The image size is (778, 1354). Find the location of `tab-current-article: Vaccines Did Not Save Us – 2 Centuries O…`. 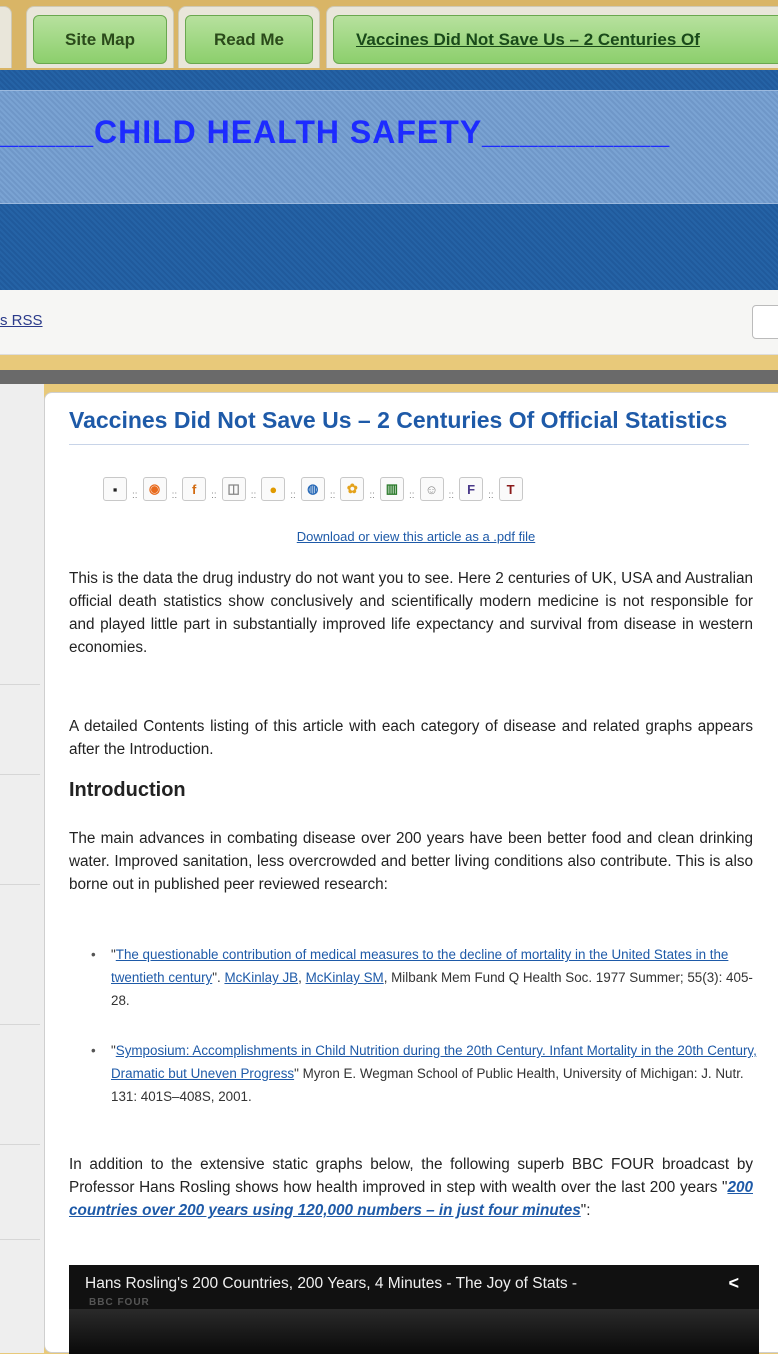

tab-current-article: Vaccines Did Not Save Us – 2 Centuries O… is located at coordinates (552, 37).